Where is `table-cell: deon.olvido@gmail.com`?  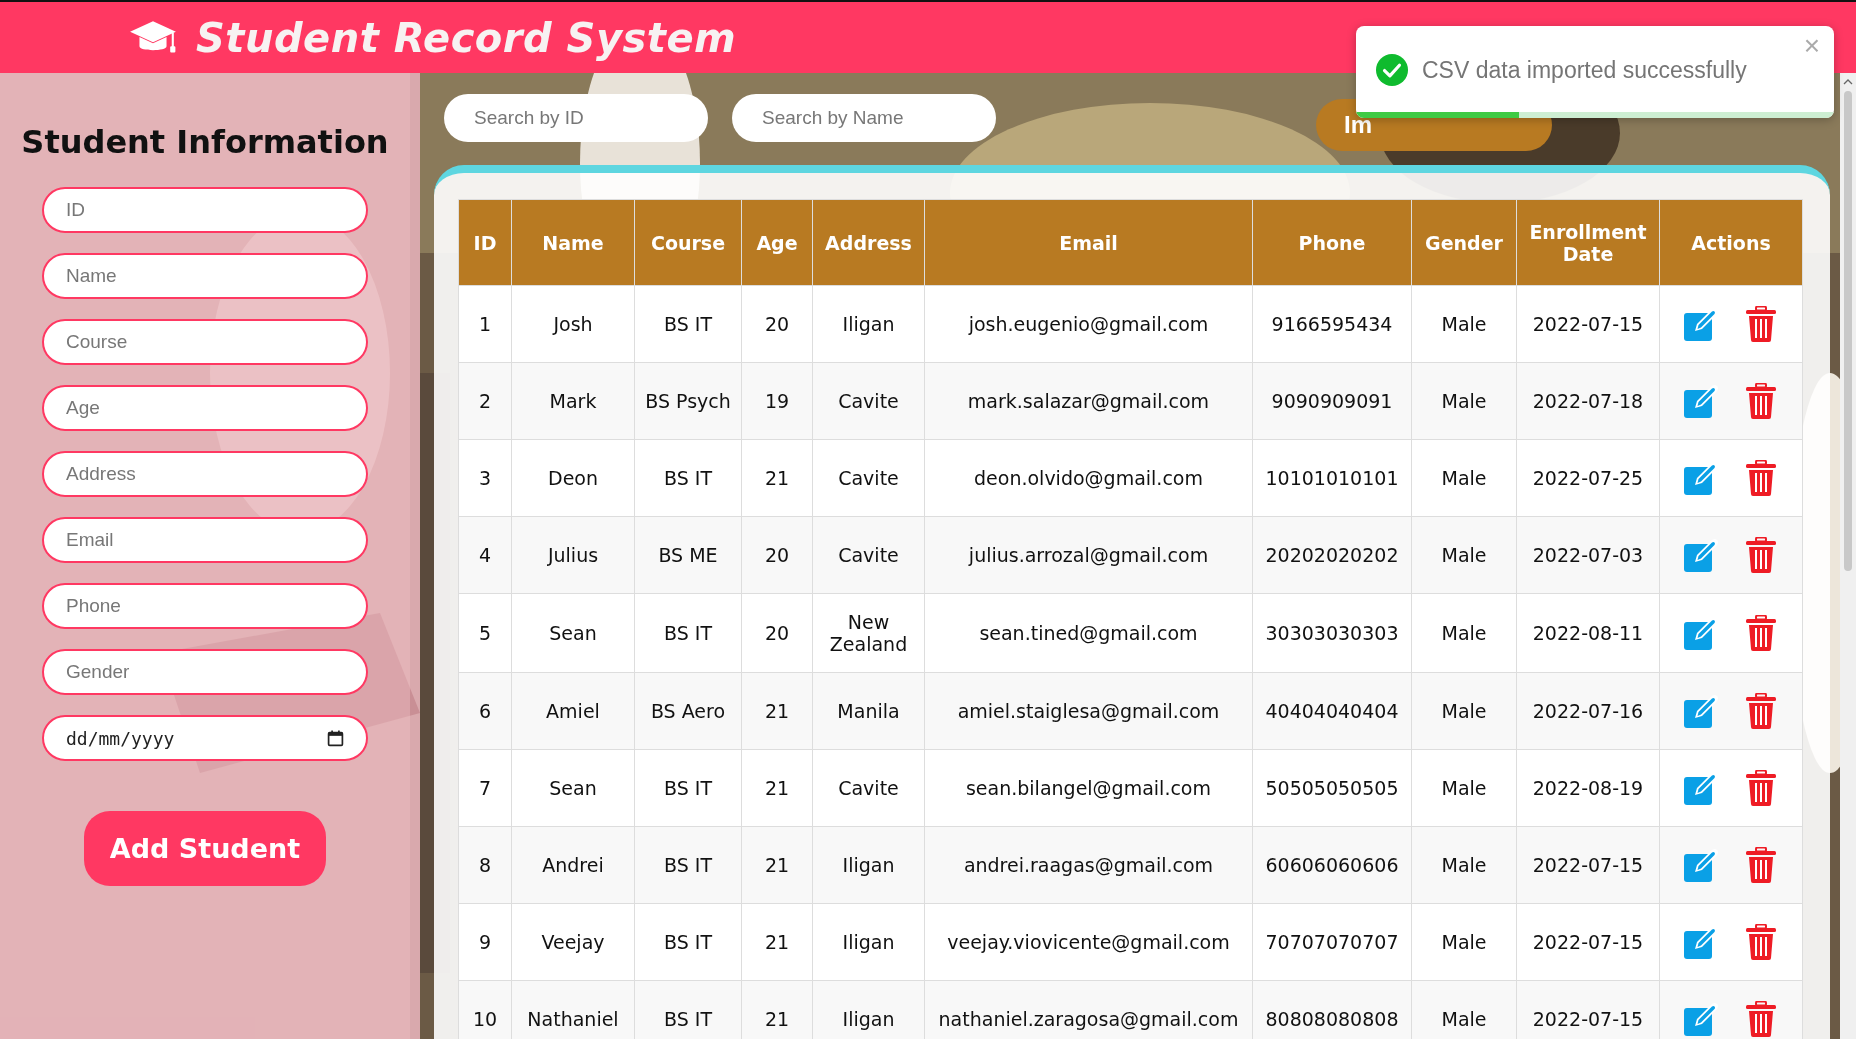 table-cell: deon.olvido@gmail.com is located at coordinates (1088, 478).